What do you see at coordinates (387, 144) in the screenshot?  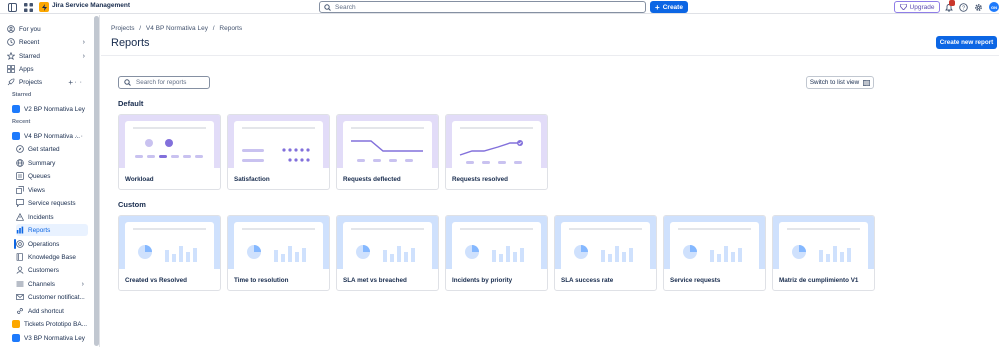 I see `requests-deflected-preview` at bounding box center [387, 144].